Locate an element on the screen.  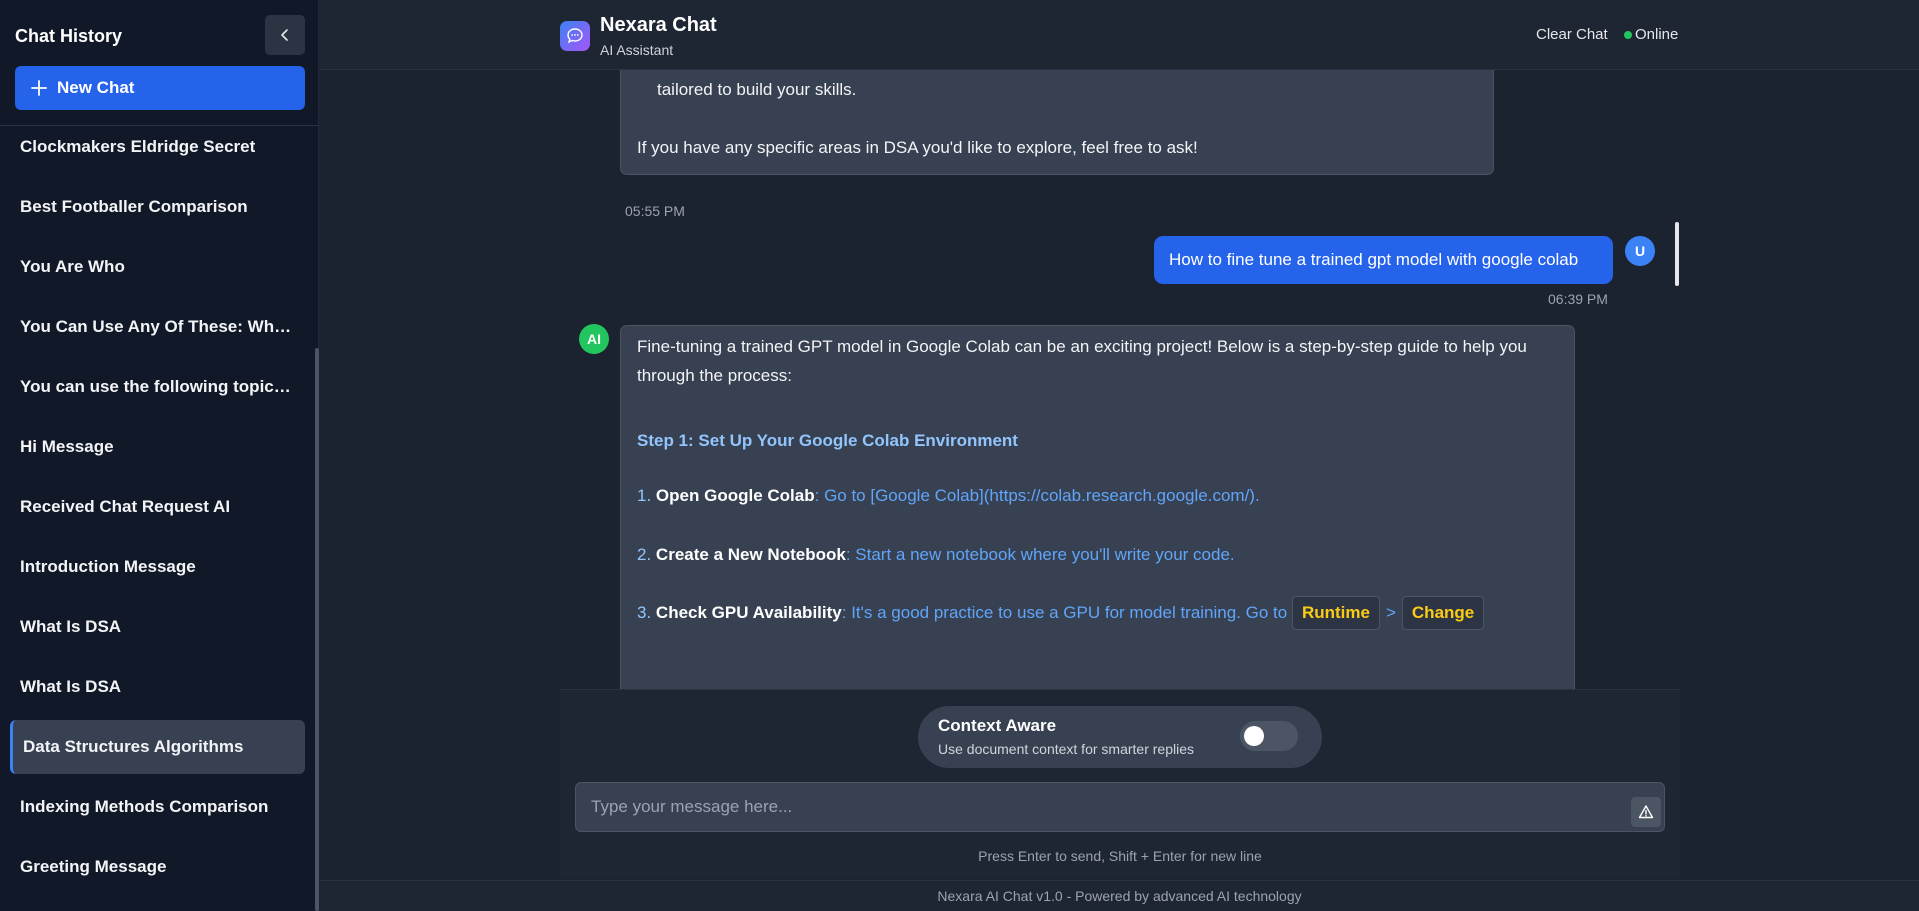
history-item: Greeting Message is located at coordinates (157, 867).